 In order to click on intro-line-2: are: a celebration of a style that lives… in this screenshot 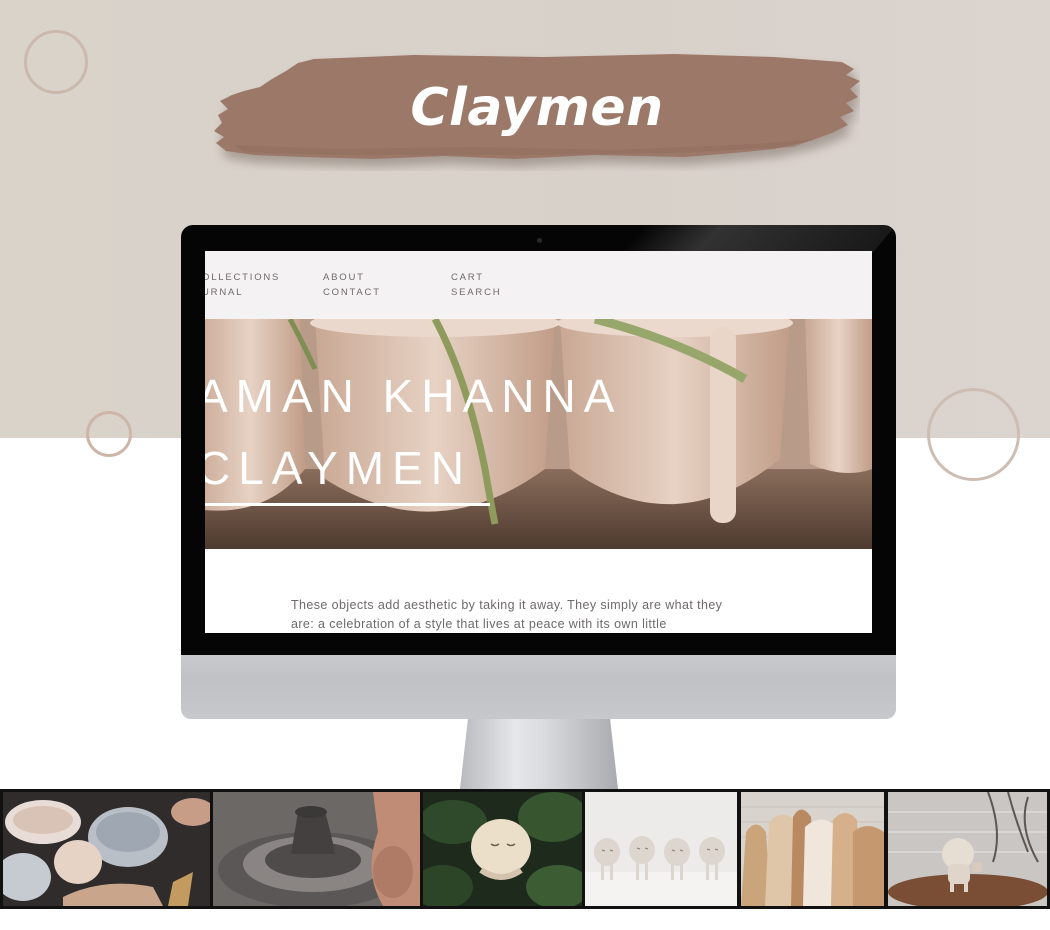, I will do `click(479, 624)`.